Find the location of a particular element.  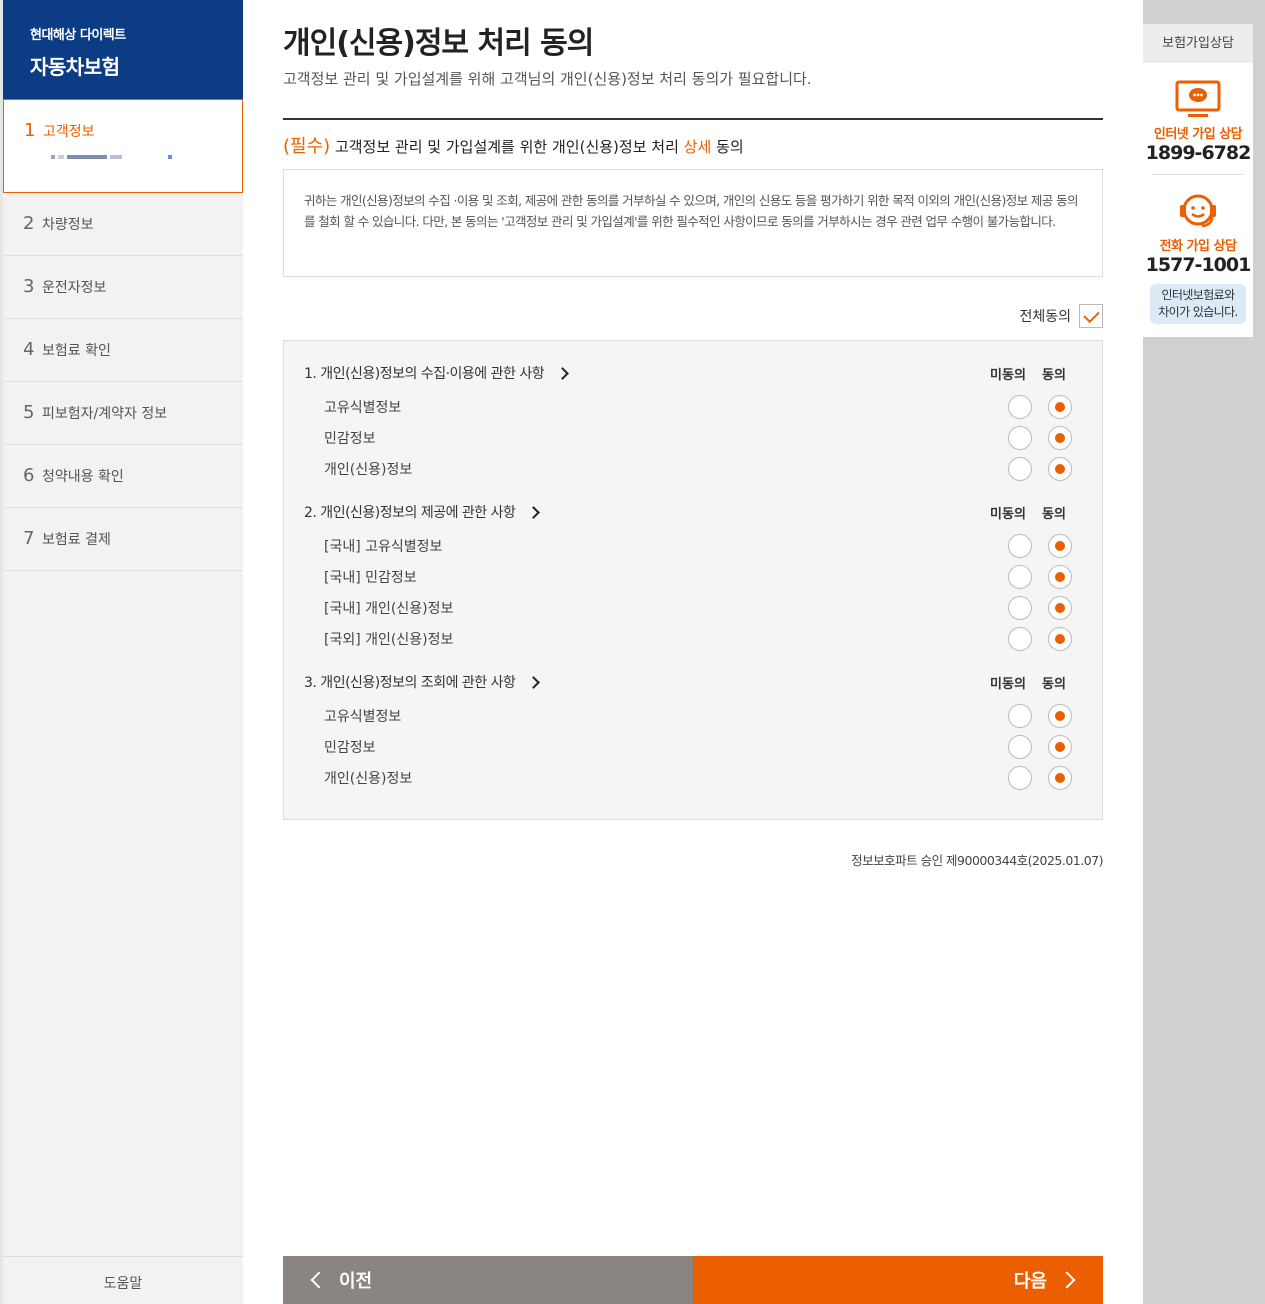

brand-header: 현대해상 다이렉트 자동차보험 is located at coordinates (123, 49).